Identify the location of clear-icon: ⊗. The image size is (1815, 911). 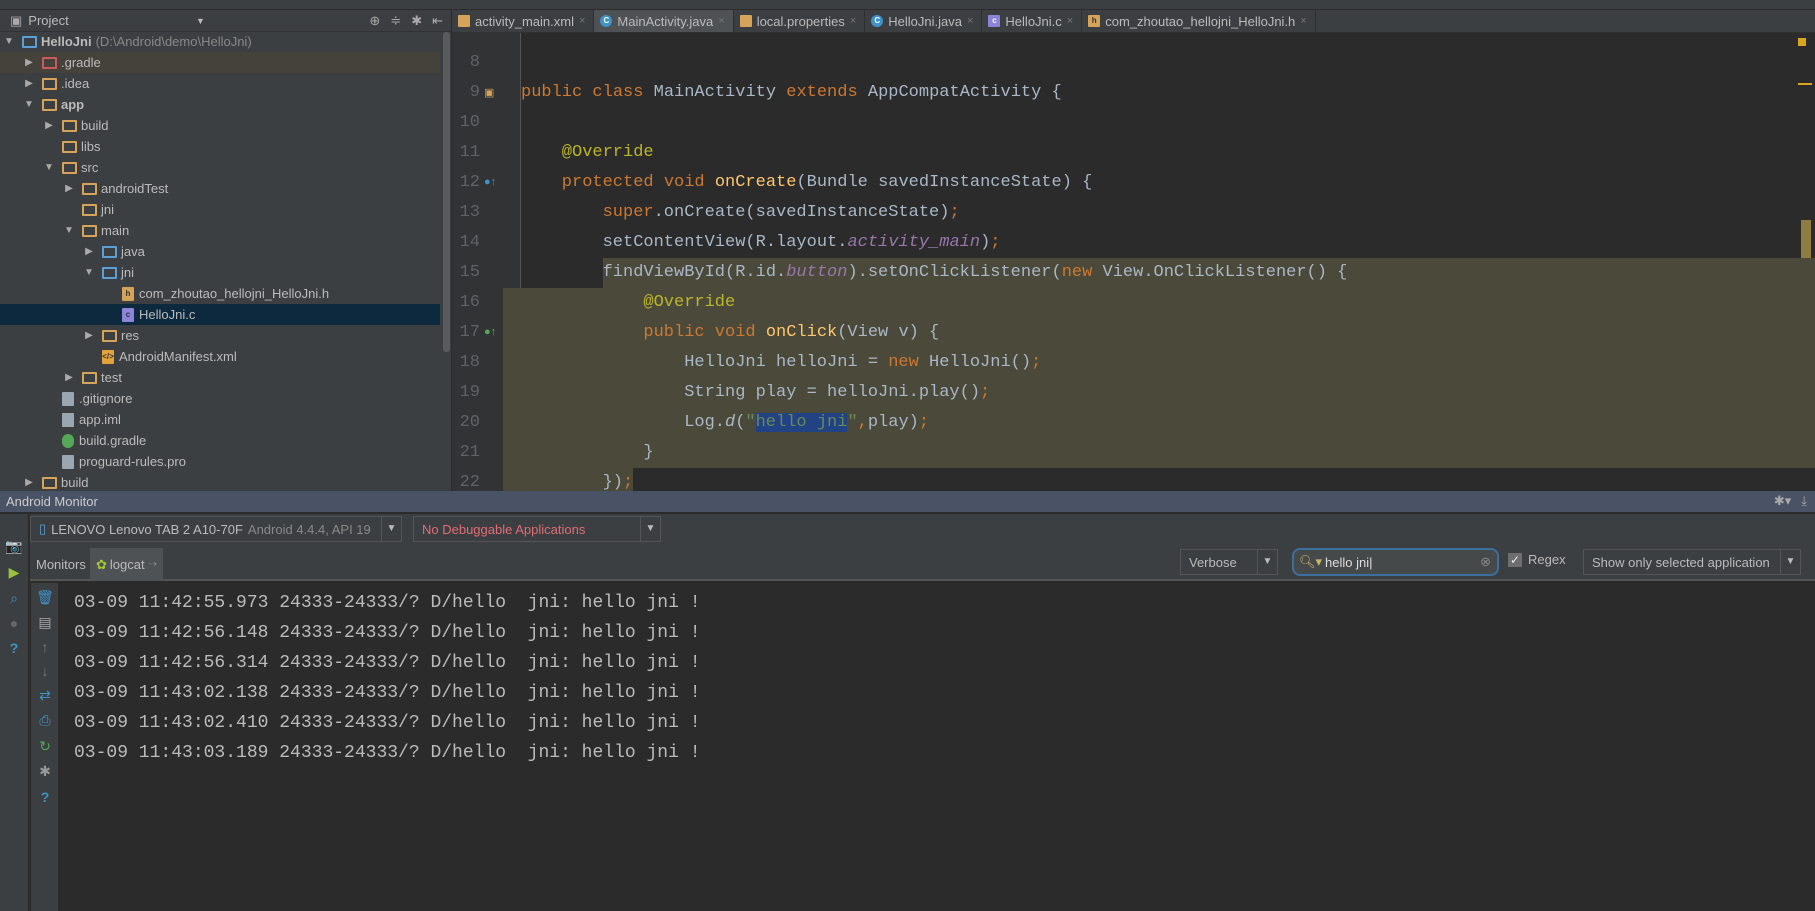
(1485, 562).